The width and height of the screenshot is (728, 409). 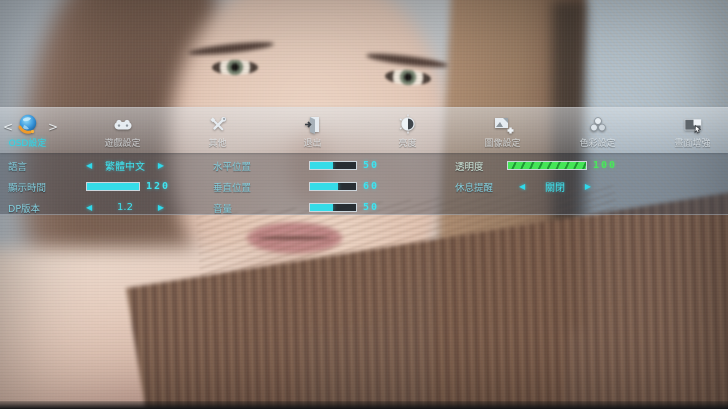 What do you see at coordinates (605, 165) in the screenshot?
I see `slider-value: 100` at bounding box center [605, 165].